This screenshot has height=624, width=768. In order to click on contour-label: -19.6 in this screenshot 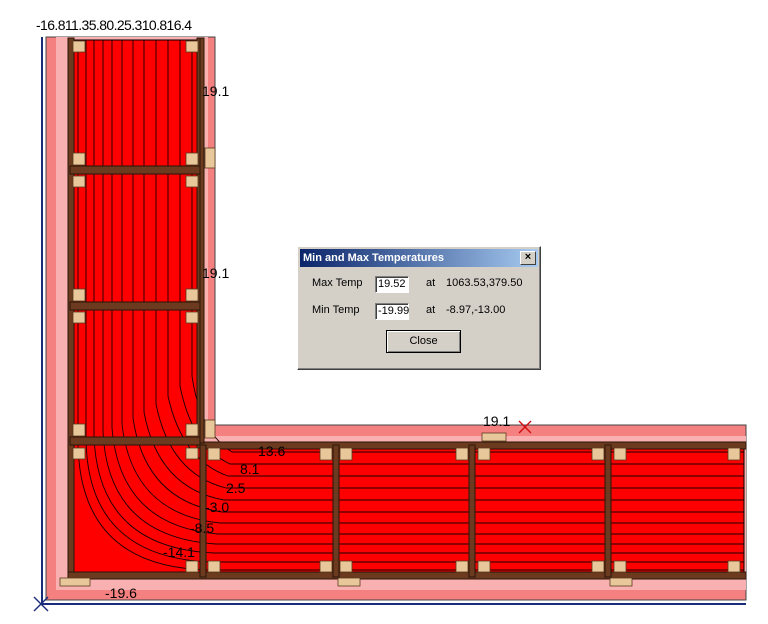, I will do `click(121, 593)`.